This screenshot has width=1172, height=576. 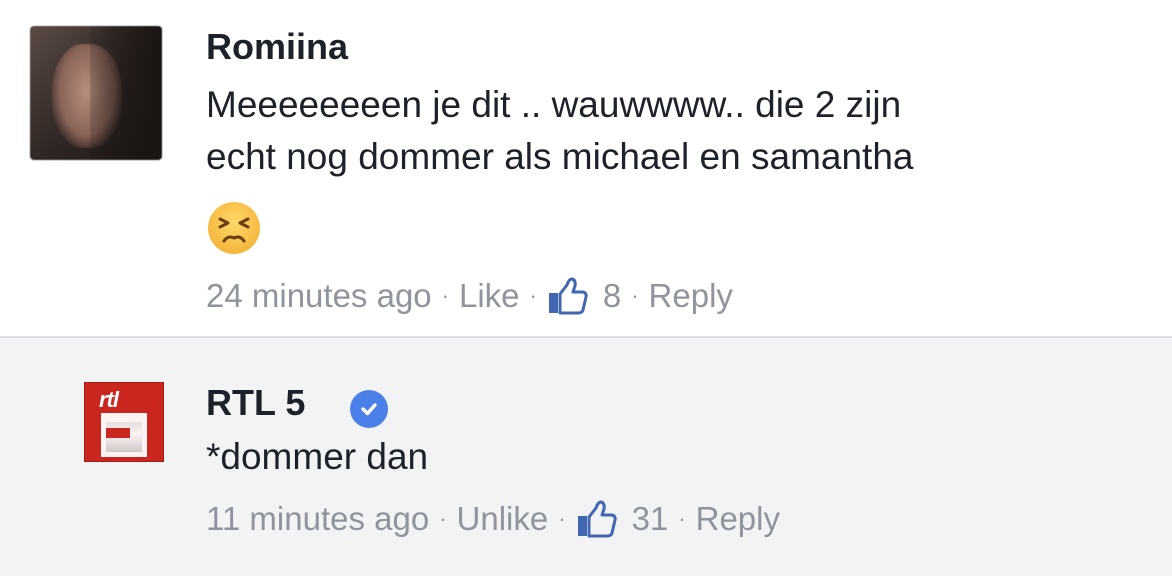 I want to click on comment-meta: 11 minutes ago · Unlike · 31 · Reply, so click(x=493, y=519).